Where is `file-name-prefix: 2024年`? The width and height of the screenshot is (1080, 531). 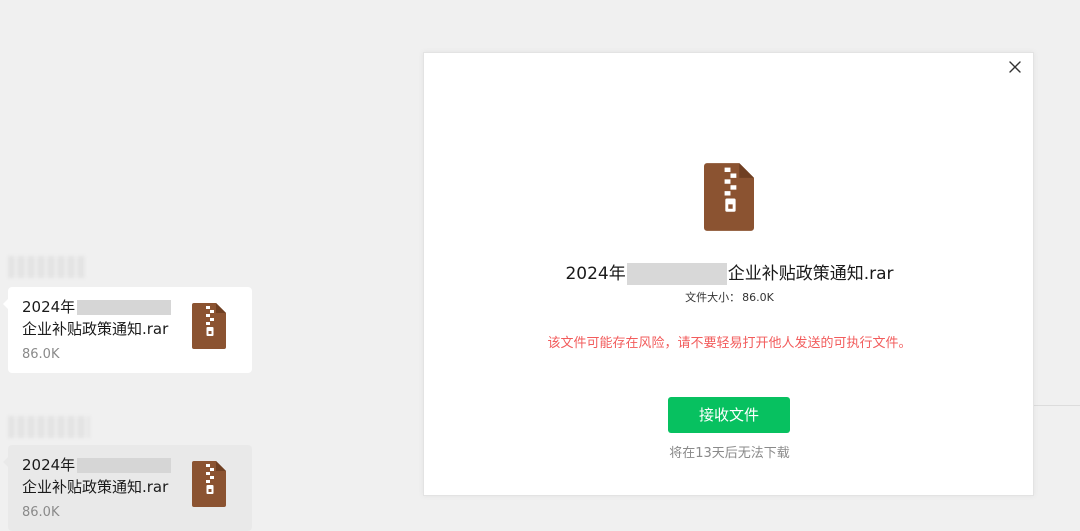 file-name-prefix: 2024年 is located at coordinates (595, 274).